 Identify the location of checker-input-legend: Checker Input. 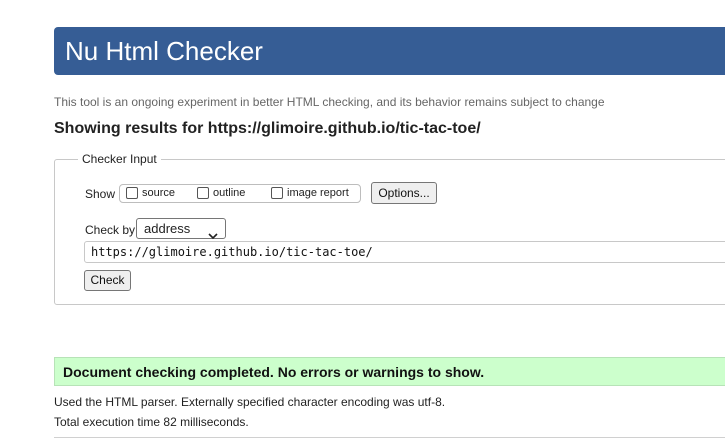
(119, 159).